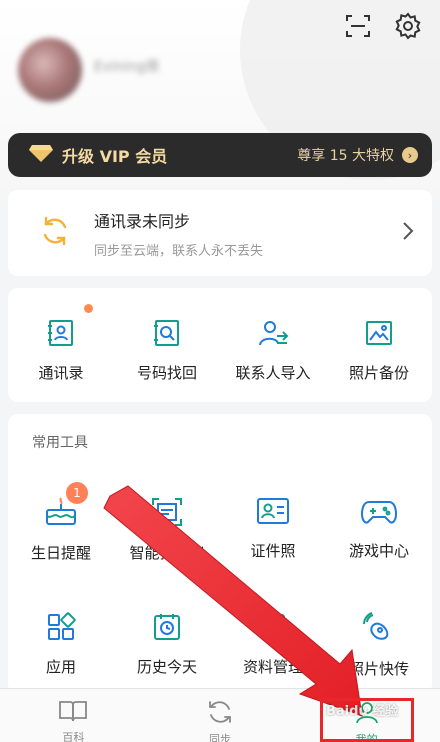 This screenshot has width=440, height=742. I want to click on tool-data-manage: 资料管理, so click(273, 645).